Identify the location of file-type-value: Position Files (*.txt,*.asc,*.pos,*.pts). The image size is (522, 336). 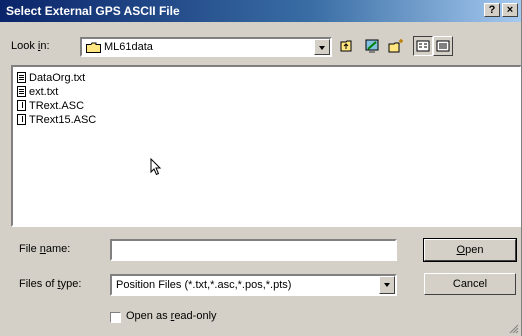
(204, 285).